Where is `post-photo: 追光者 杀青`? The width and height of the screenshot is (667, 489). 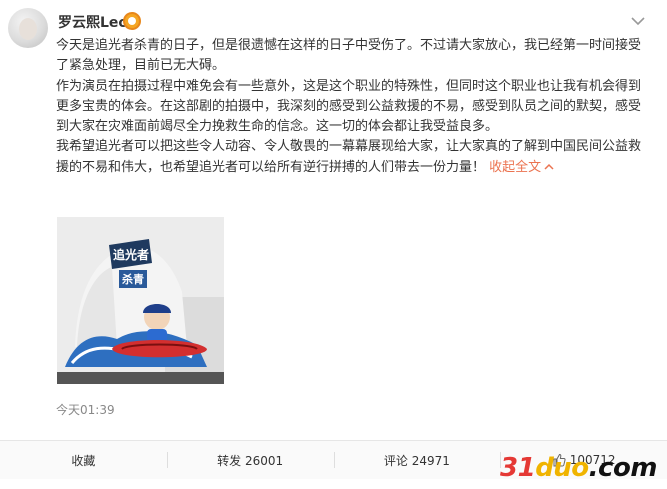
post-photo: 追光者 杀青 is located at coordinates (140, 300).